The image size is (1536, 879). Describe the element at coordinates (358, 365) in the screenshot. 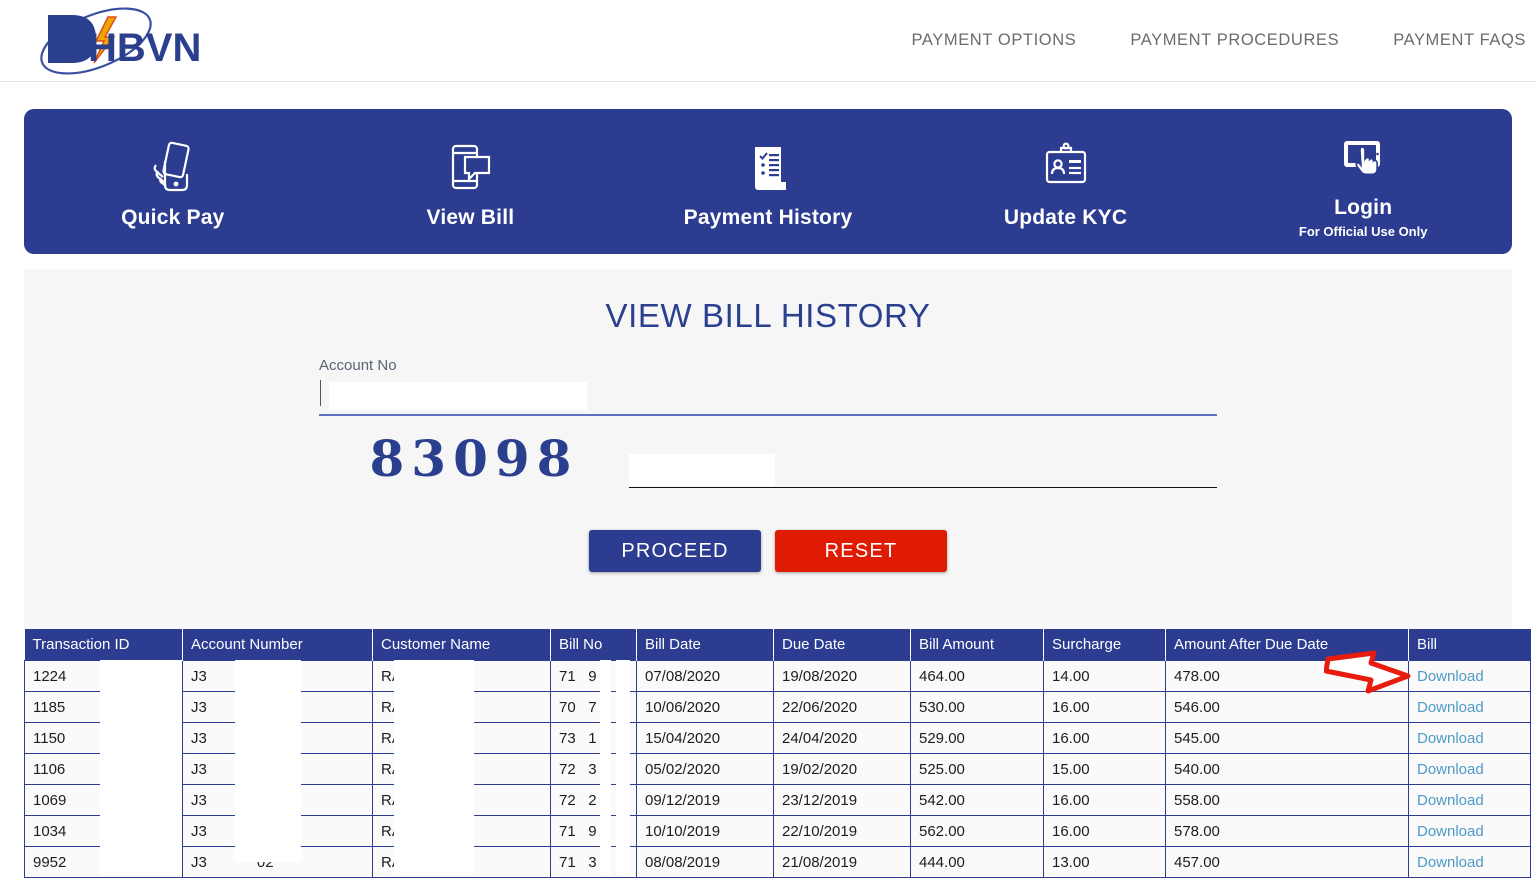

I see `account-no-label: Account No` at that location.